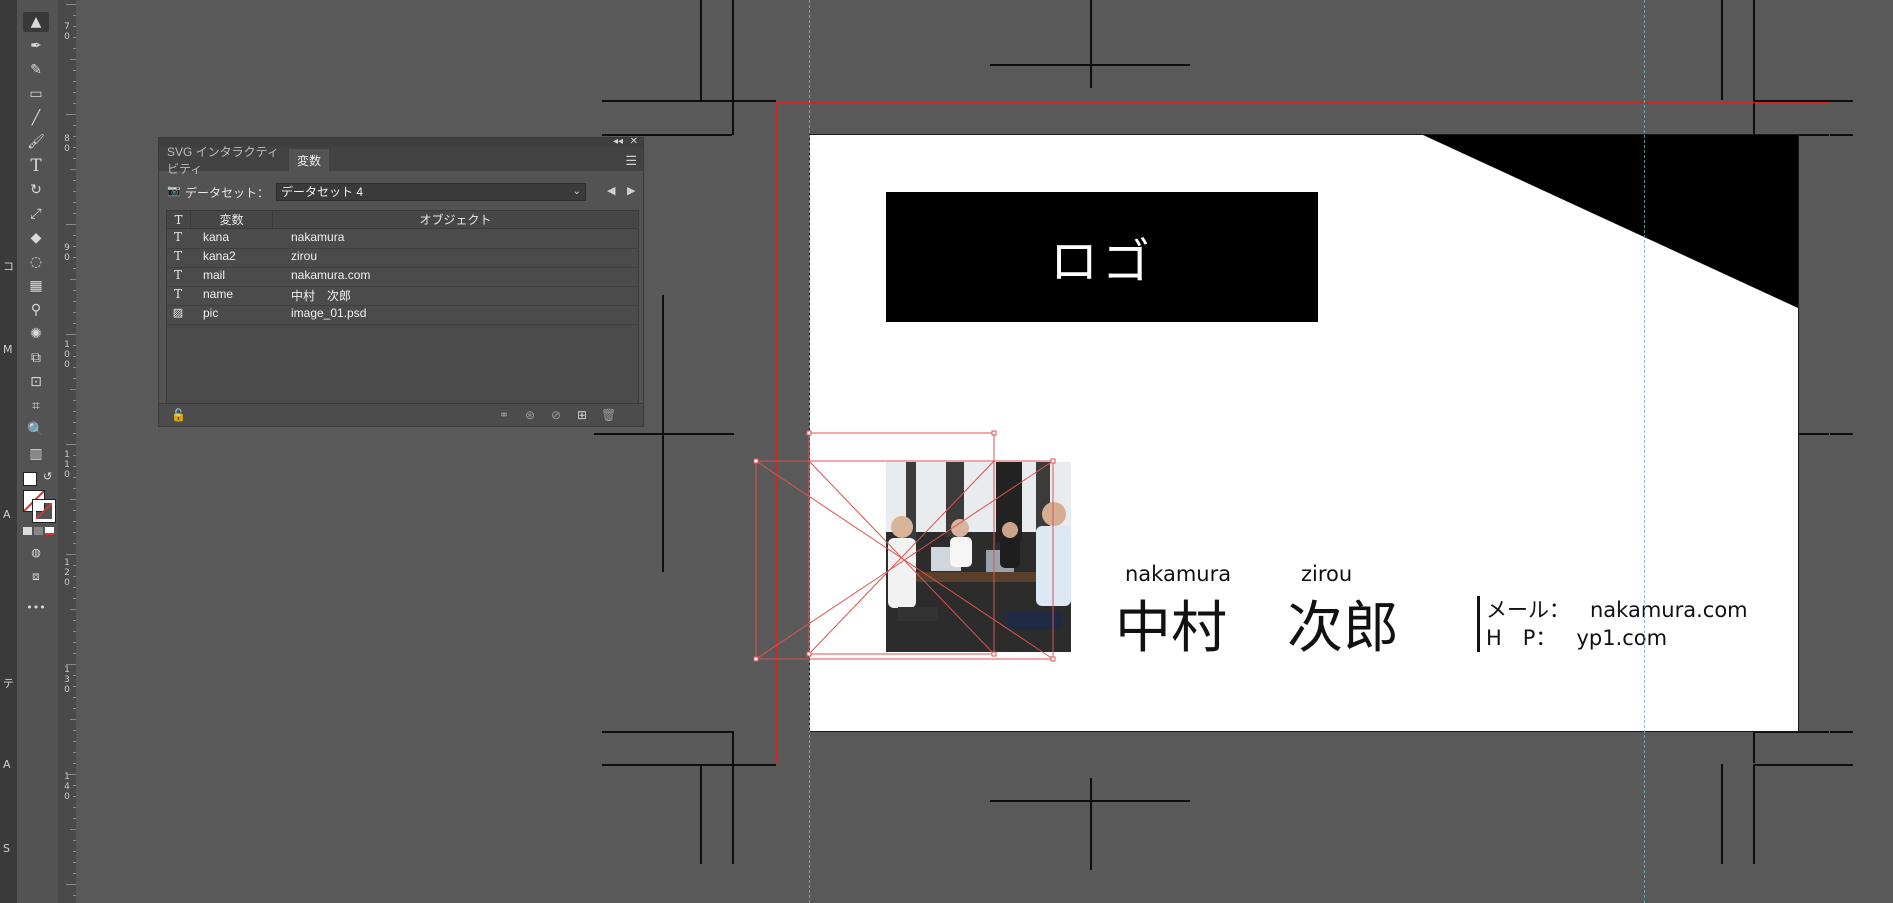 The height and width of the screenshot is (903, 1893). I want to click on table-row: T kana2 zirou, so click(402, 258).